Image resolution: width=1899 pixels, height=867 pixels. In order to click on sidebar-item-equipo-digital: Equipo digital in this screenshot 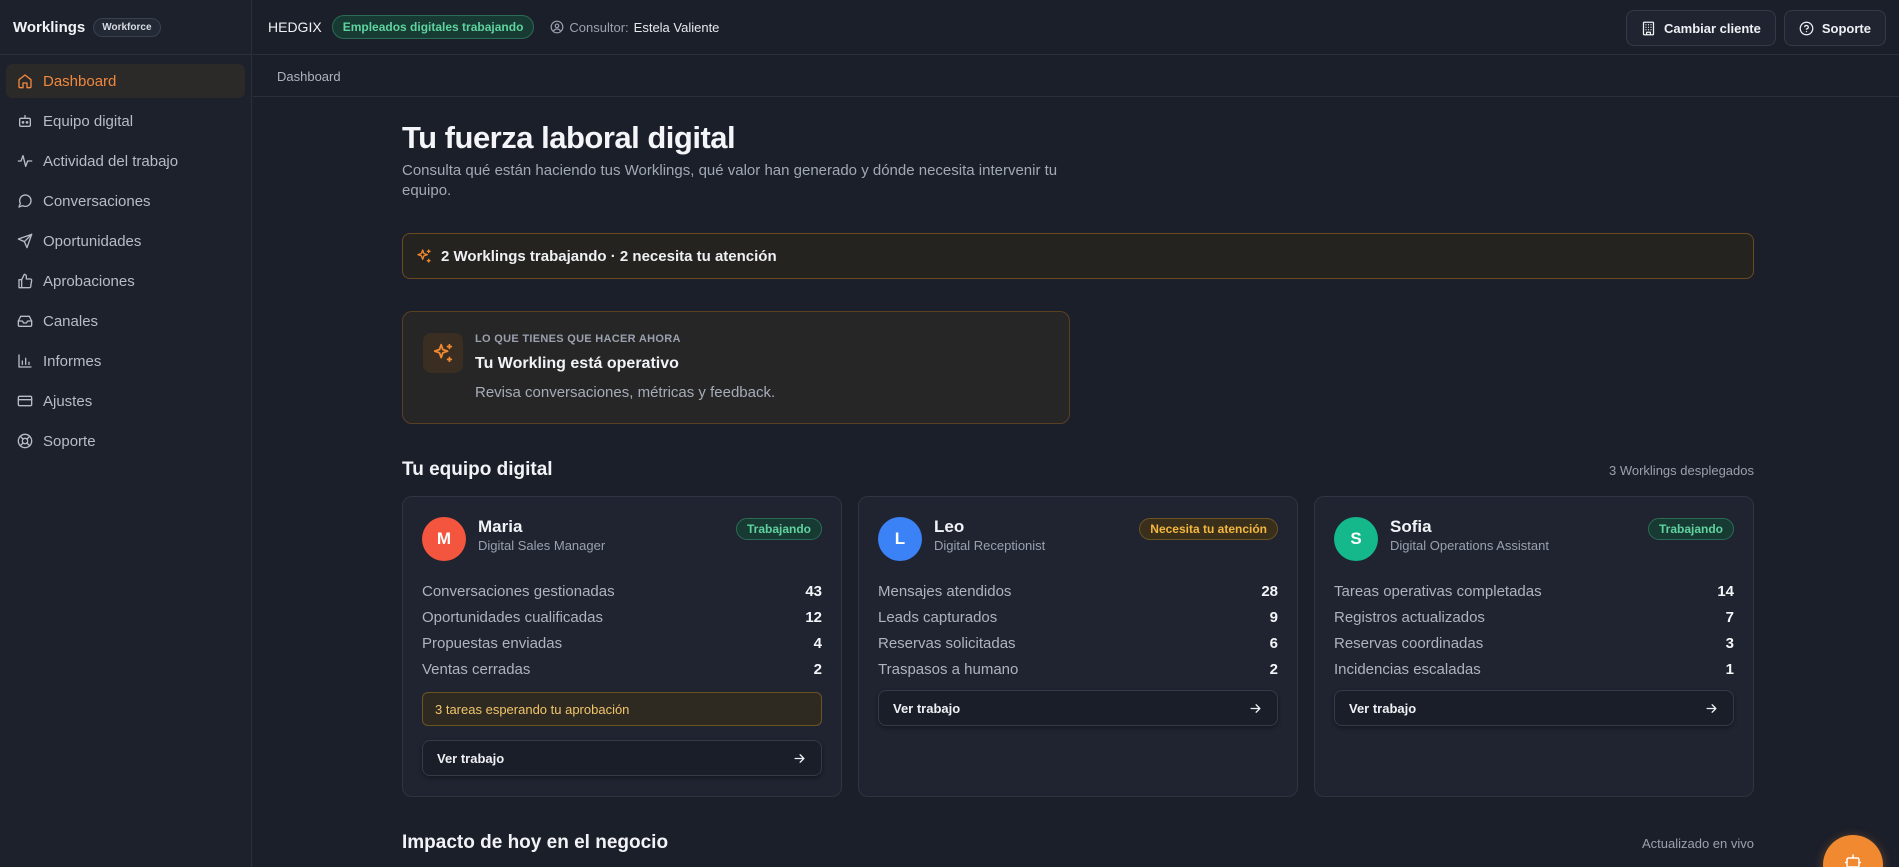, I will do `click(125, 121)`.